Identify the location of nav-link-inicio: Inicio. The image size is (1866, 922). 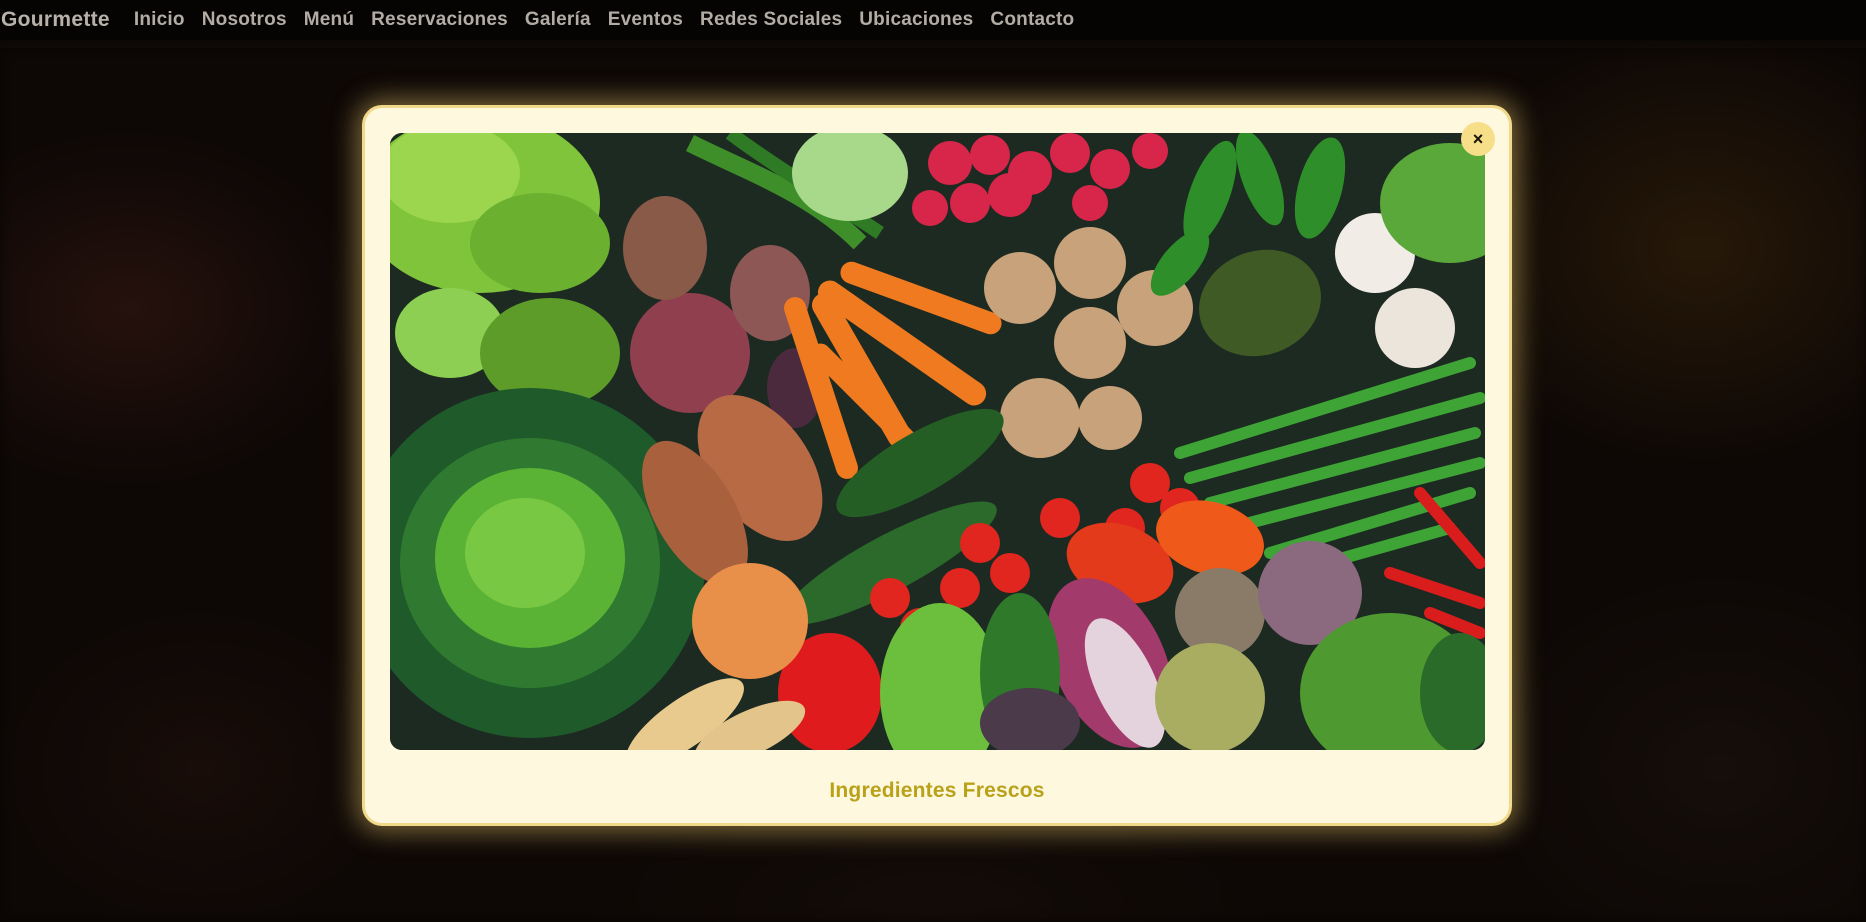
(159, 20).